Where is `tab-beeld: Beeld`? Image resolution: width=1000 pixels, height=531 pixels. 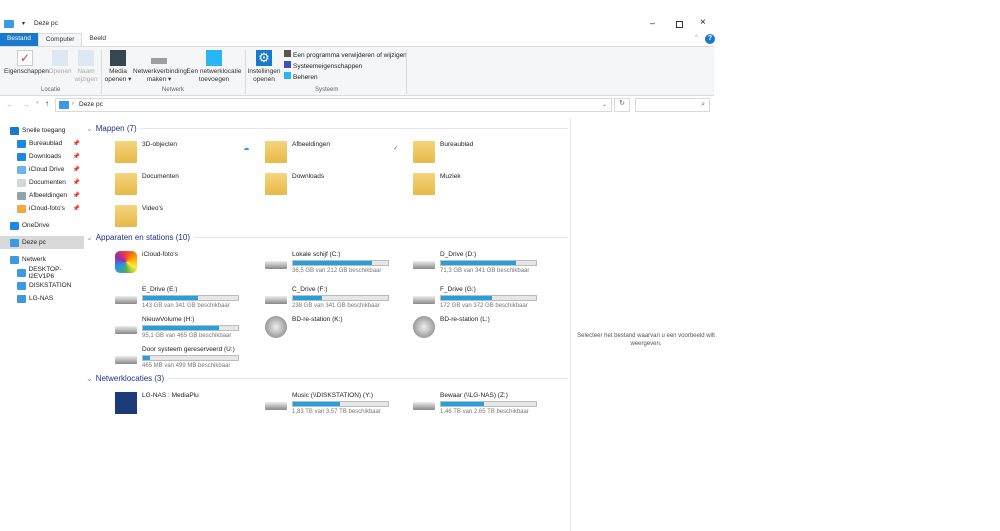 tab-beeld: Beeld is located at coordinates (97, 39).